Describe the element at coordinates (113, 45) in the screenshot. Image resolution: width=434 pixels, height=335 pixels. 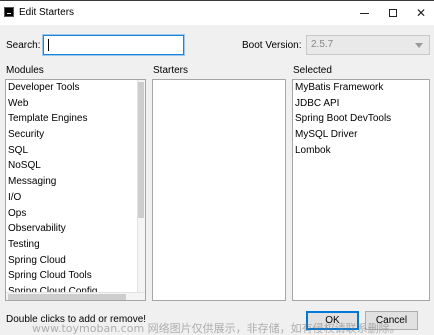
I see `search-input` at that location.